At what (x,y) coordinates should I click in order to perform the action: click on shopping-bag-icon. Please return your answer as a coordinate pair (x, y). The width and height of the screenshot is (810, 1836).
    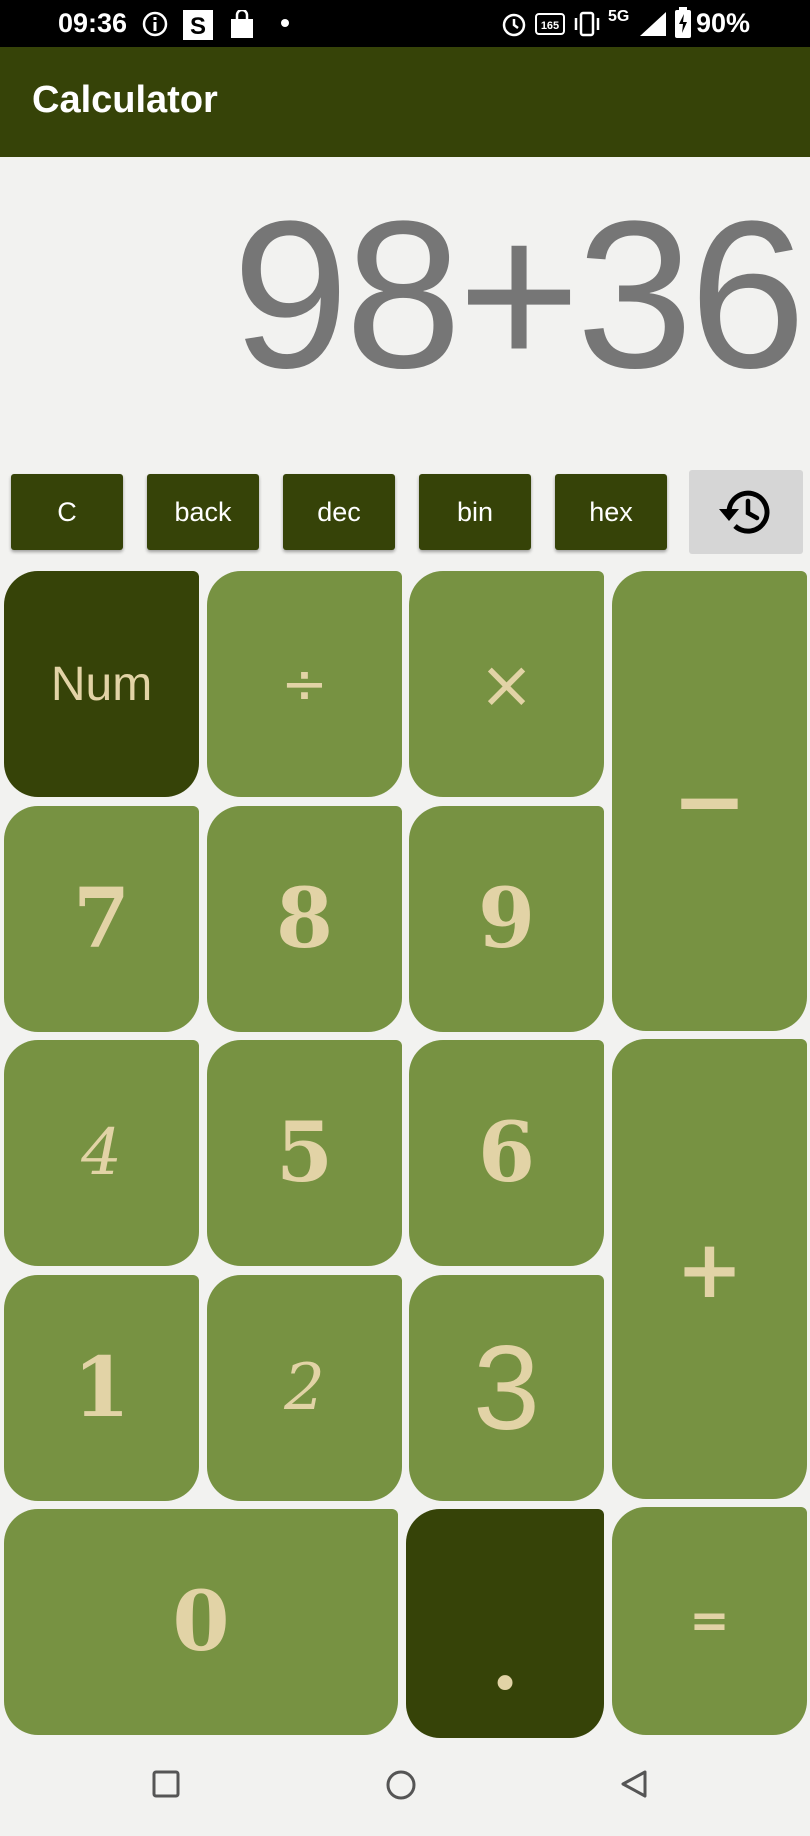
    Looking at the image, I should click on (242, 24).